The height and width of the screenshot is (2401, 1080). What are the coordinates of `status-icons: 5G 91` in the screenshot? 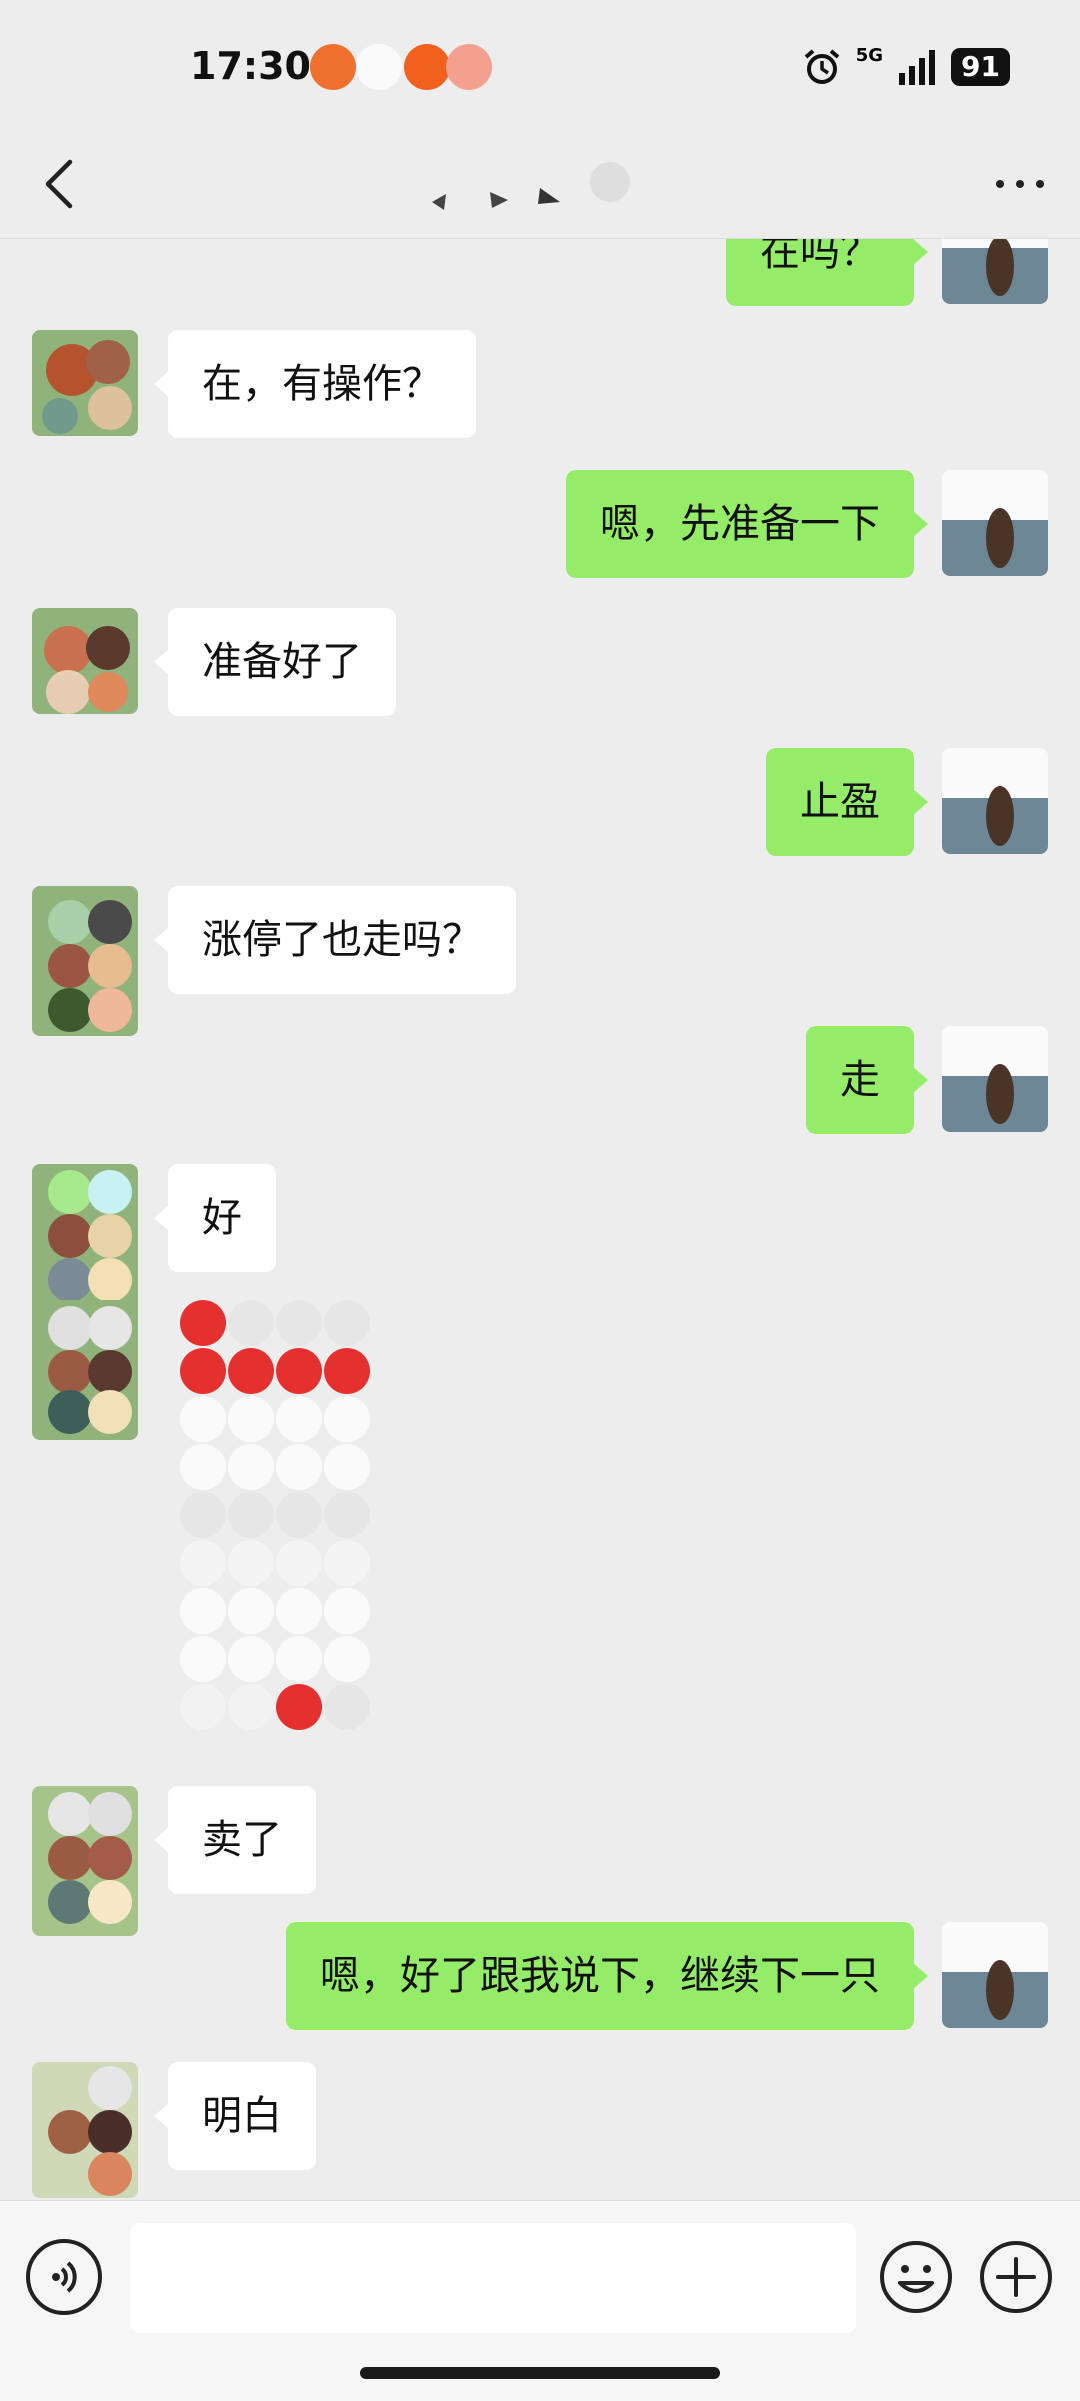 It's located at (906, 67).